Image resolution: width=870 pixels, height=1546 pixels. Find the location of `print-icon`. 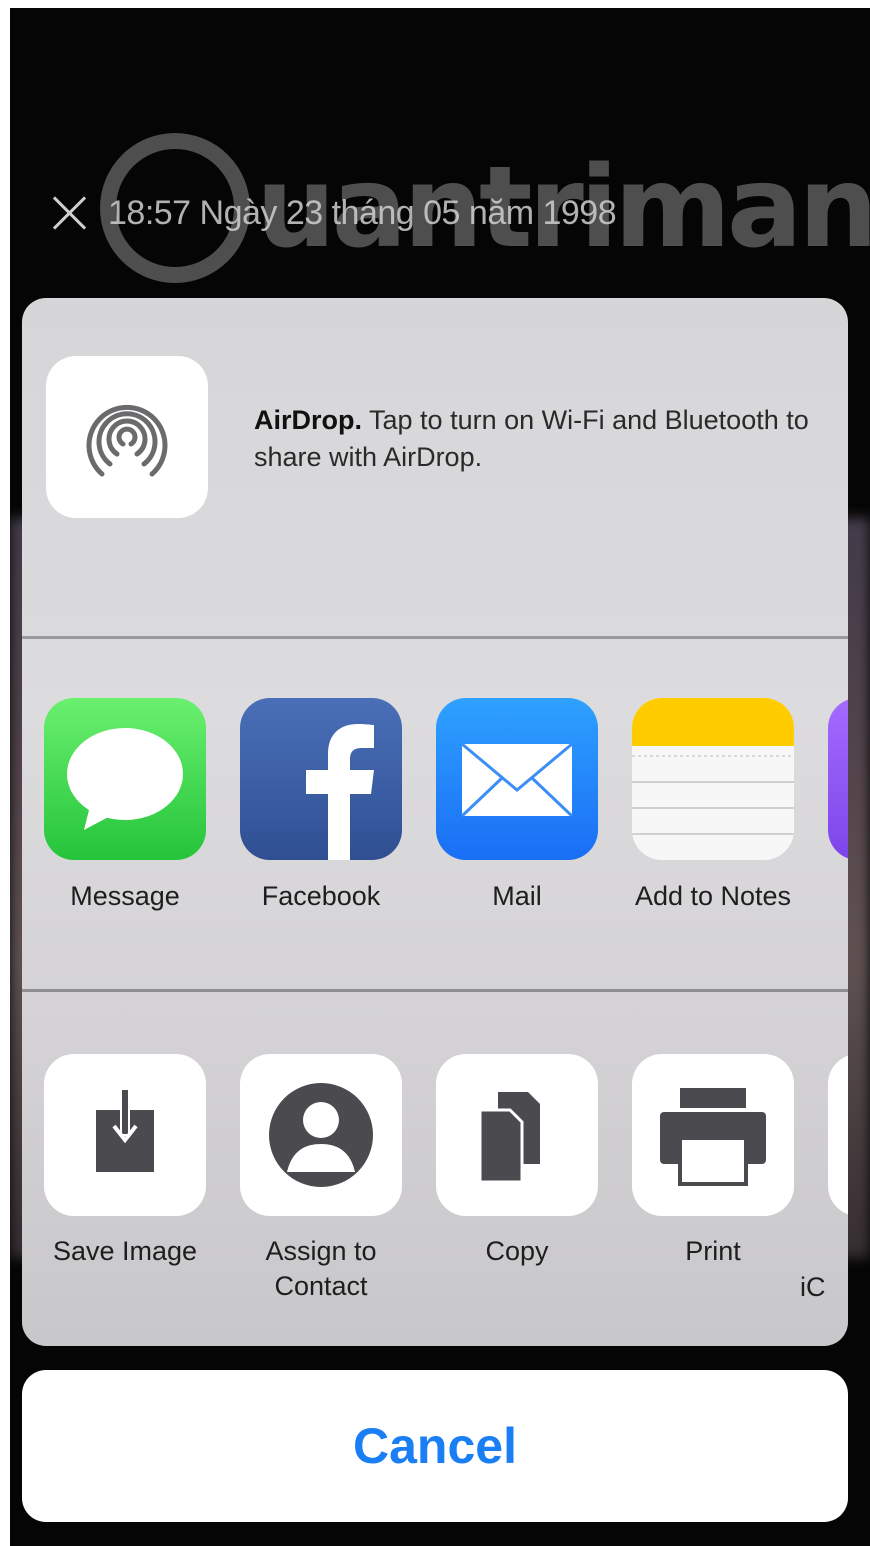

print-icon is located at coordinates (713, 1137).